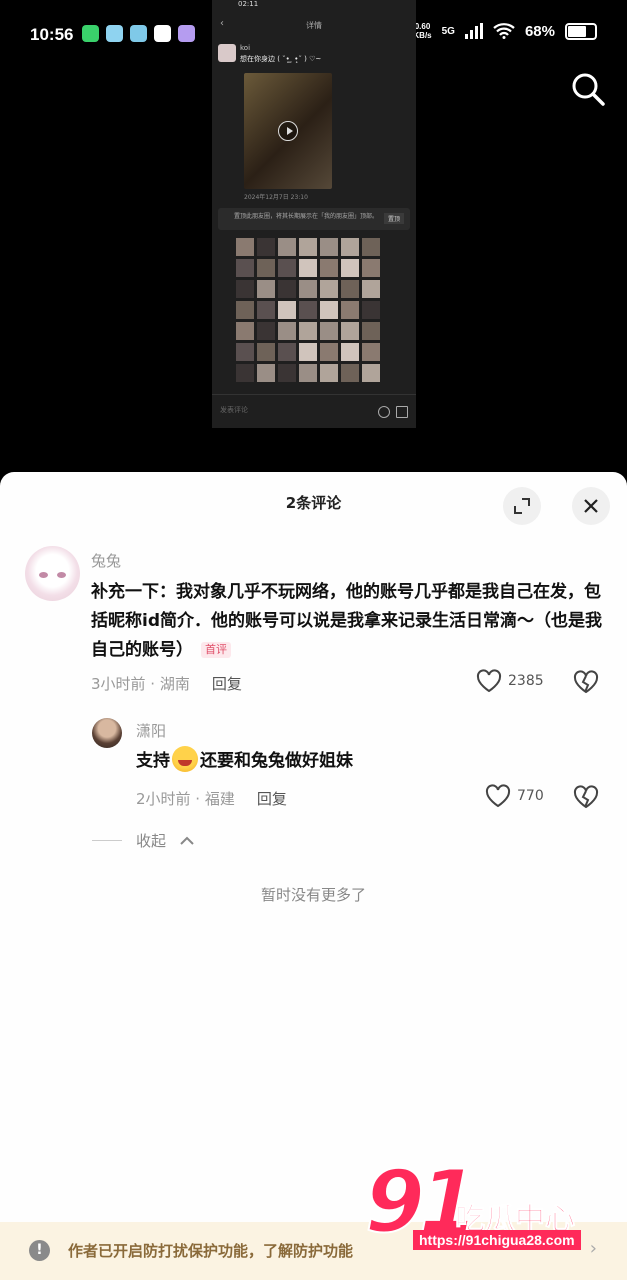  I want to click on embedded-video, so click(288, 131).